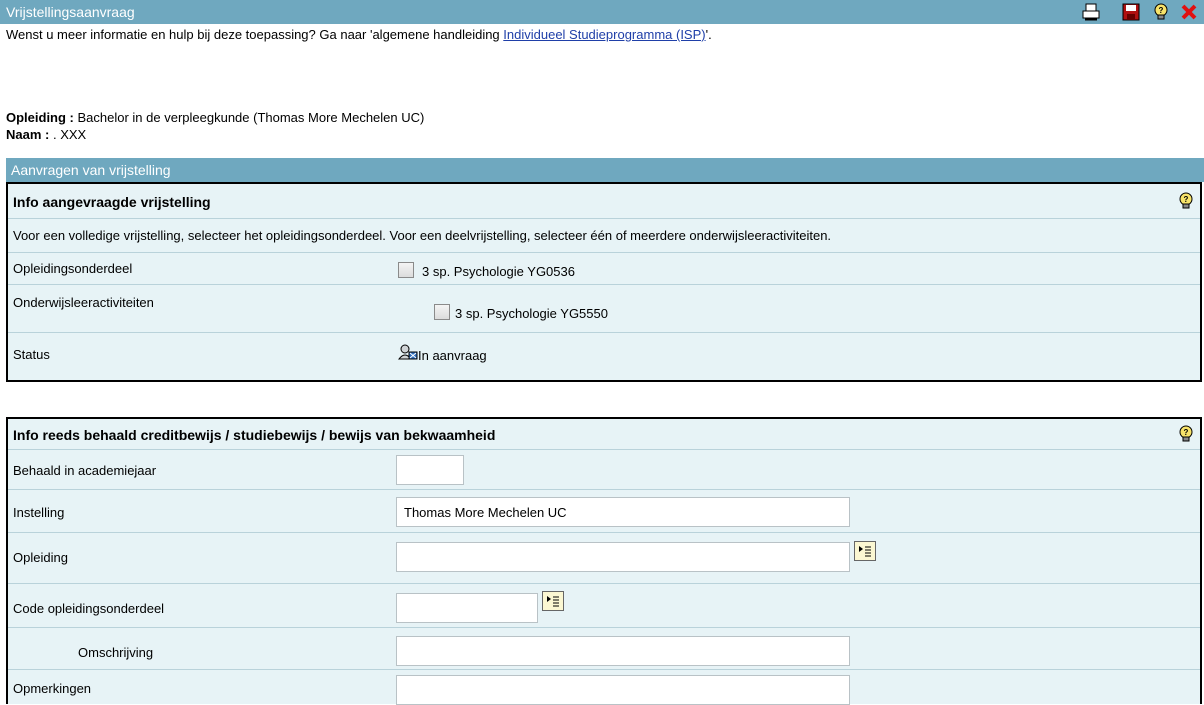 The height and width of the screenshot is (705, 1204). Describe the element at coordinates (708, 34) in the screenshot. I see `help-suffix: '.` at that location.